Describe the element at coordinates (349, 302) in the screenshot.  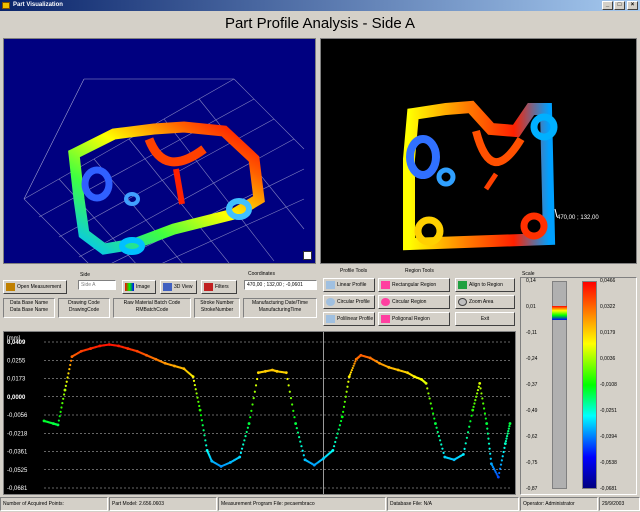
I see `circular-profile-button: Circular Profile` at that location.